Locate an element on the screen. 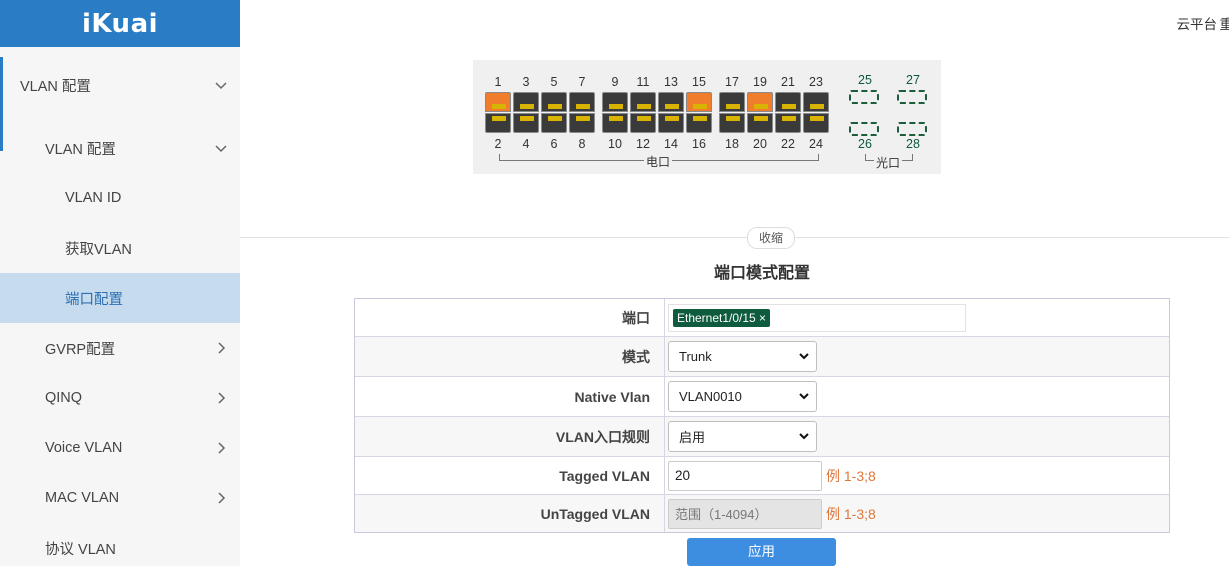 The height and width of the screenshot is (573, 1229). sidebar-item-label: MAC VLAN is located at coordinates (82, 498).